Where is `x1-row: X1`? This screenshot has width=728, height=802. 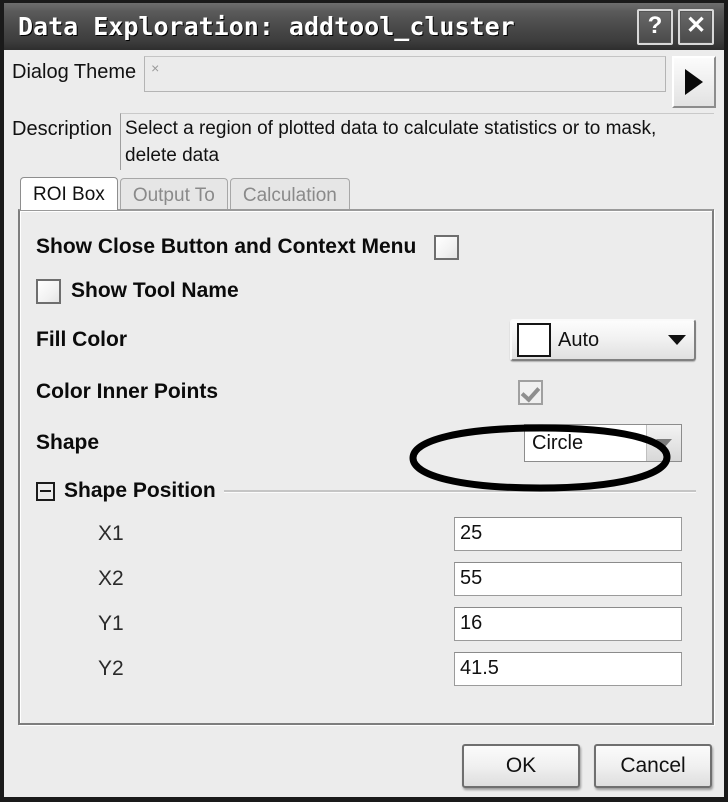
x1-row: X1 is located at coordinates (366, 533).